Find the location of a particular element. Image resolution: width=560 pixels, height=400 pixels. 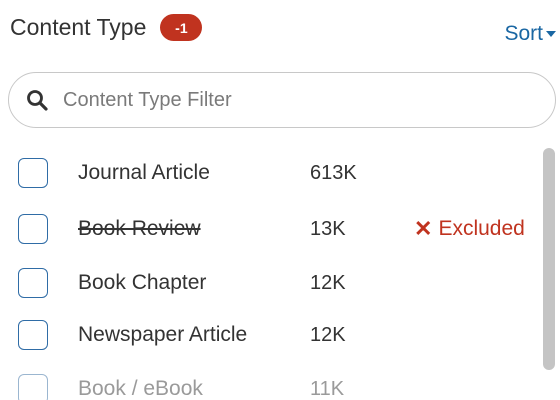

content-type-filter is located at coordinates (282, 100).